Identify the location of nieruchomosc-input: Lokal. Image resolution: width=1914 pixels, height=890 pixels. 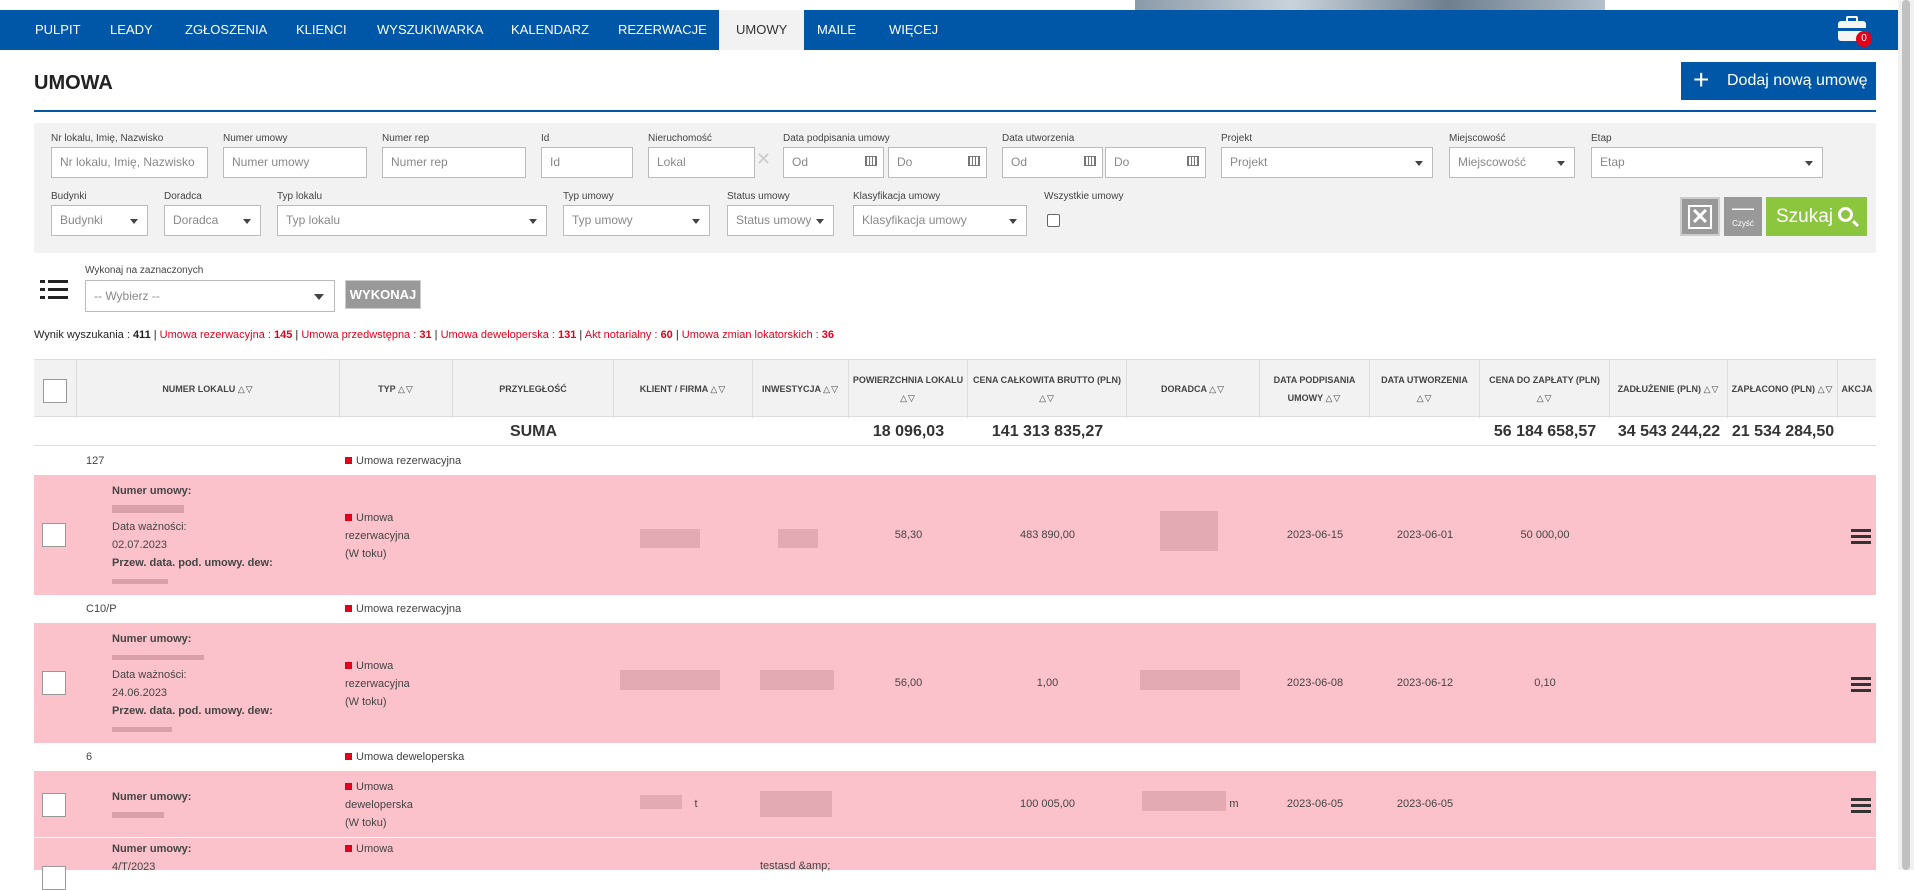
(701, 162).